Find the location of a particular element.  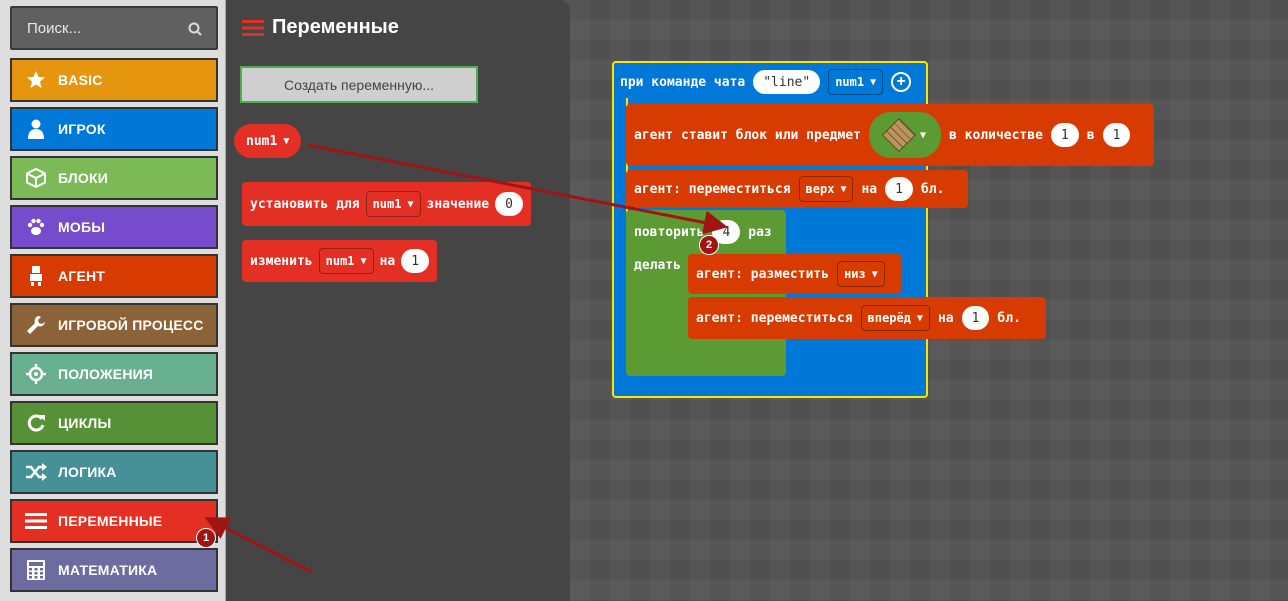

block-picker: ▼ is located at coordinates (904, 135).